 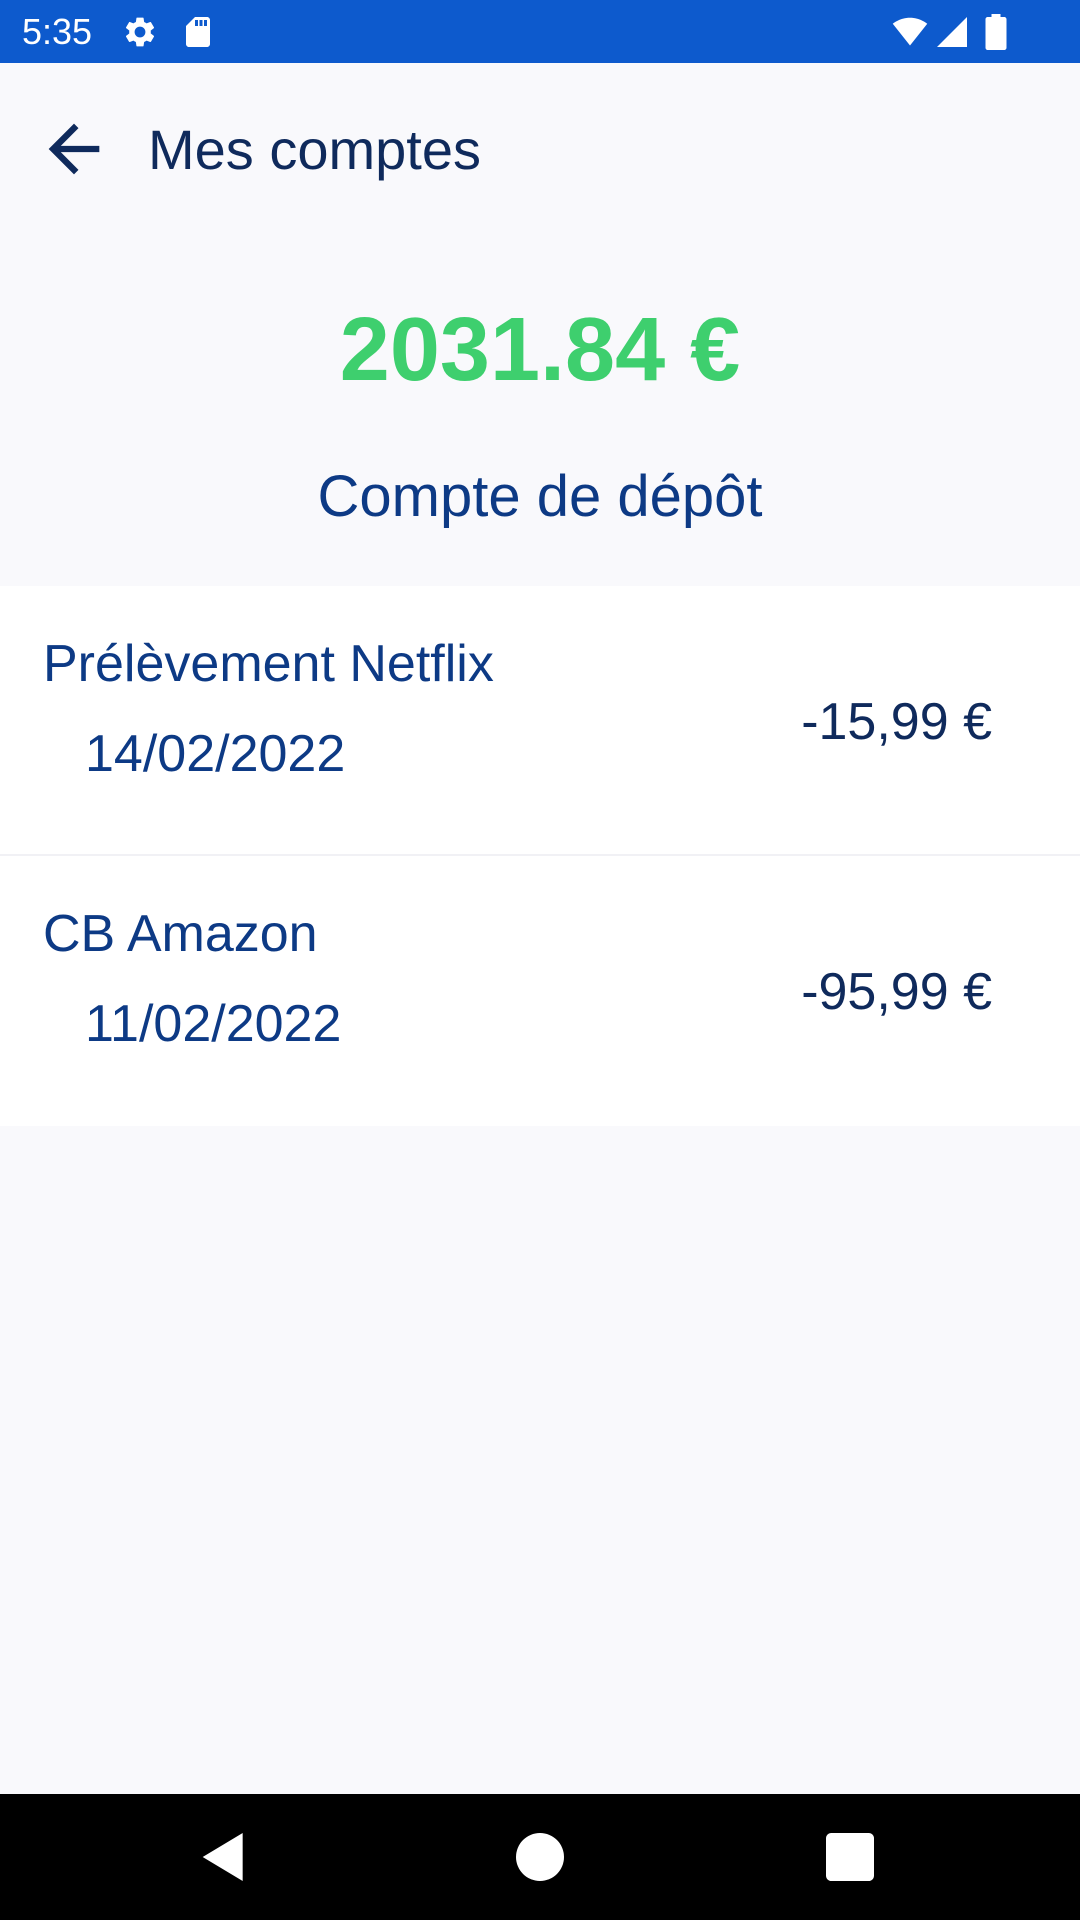 I want to click on back-triangle-icon, so click(x=222, y=1857).